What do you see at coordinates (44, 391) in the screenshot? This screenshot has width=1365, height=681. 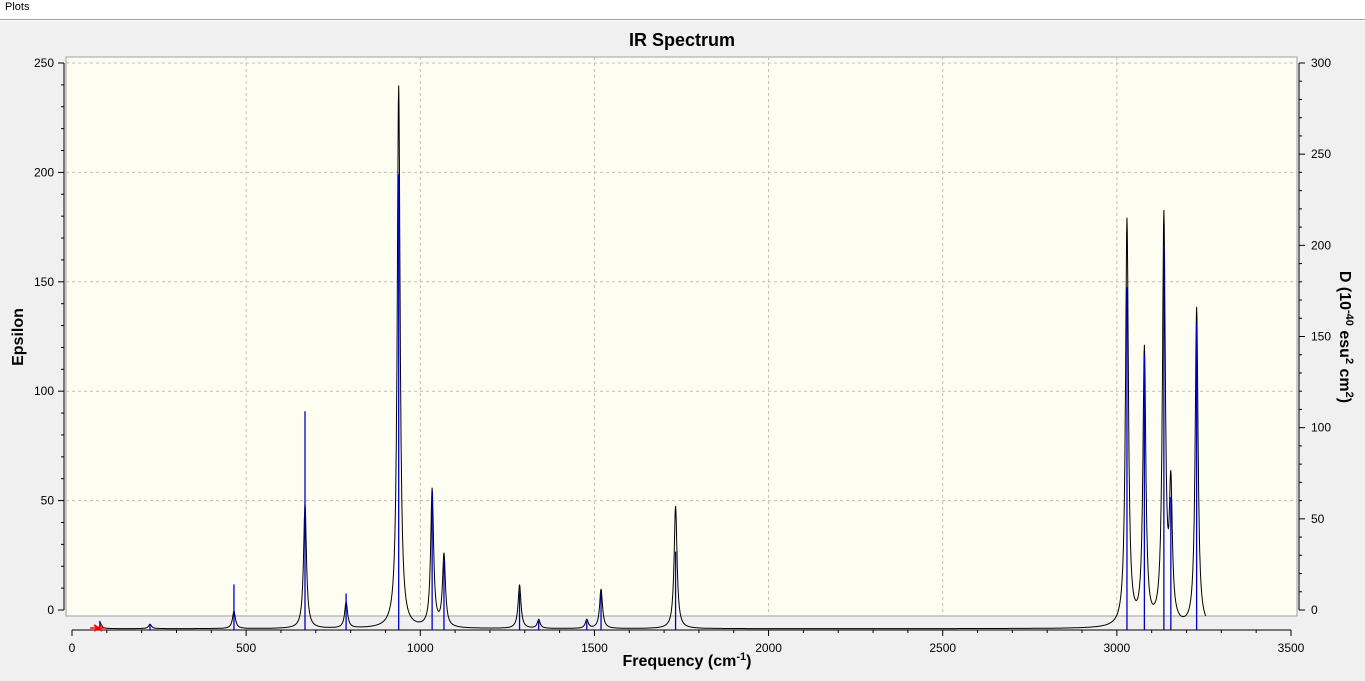 I see `y-tick-label: 100` at bounding box center [44, 391].